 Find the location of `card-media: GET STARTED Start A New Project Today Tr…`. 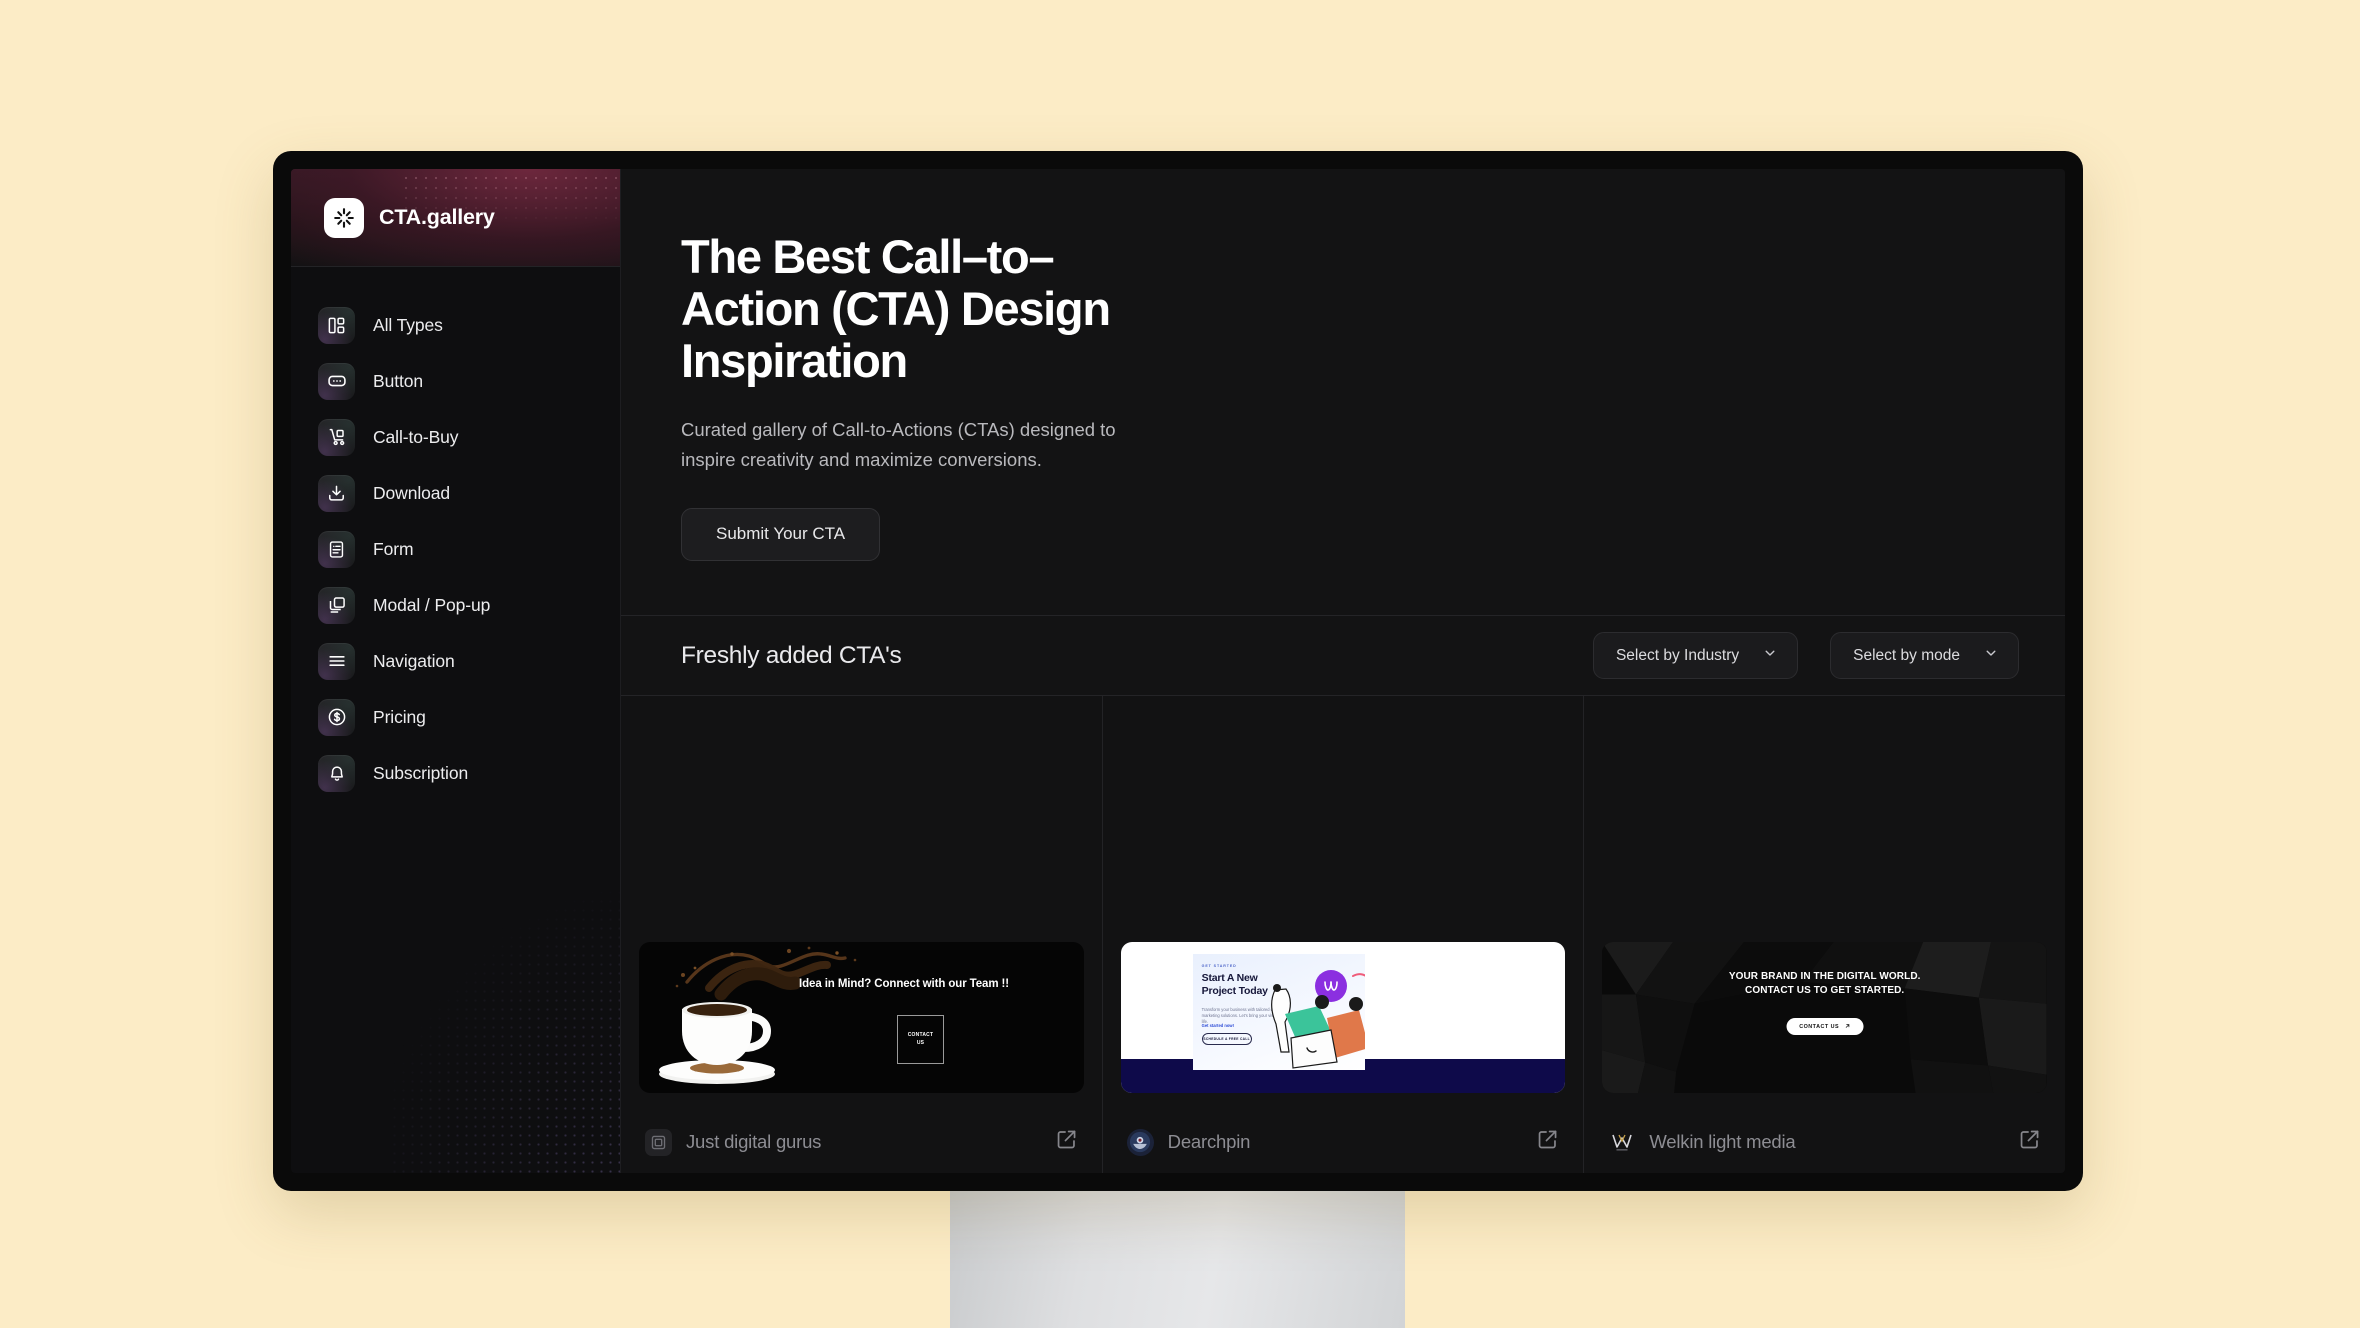

card-media: GET STARTED Start A New Project Today Tr… is located at coordinates (1343, 903).